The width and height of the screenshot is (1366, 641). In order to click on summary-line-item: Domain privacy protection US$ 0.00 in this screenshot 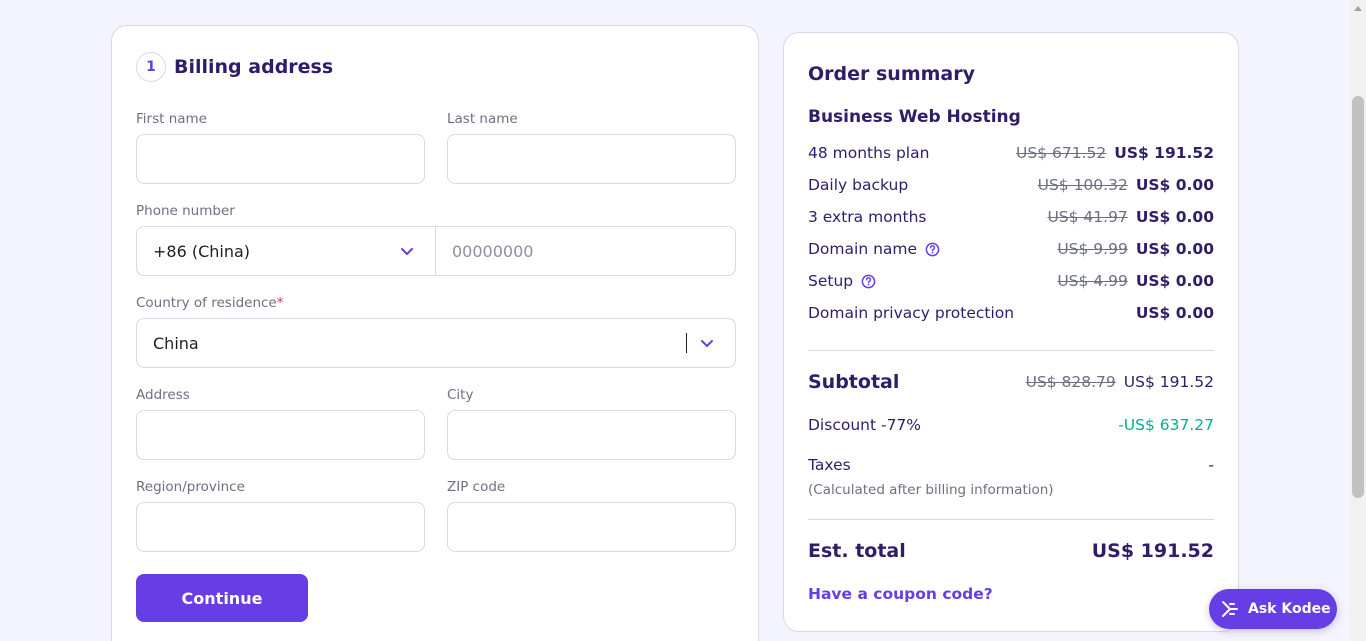, I will do `click(1011, 313)`.